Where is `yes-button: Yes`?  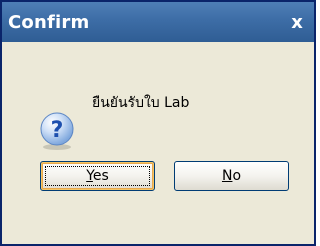 yes-button: Yes is located at coordinates (97, 176).